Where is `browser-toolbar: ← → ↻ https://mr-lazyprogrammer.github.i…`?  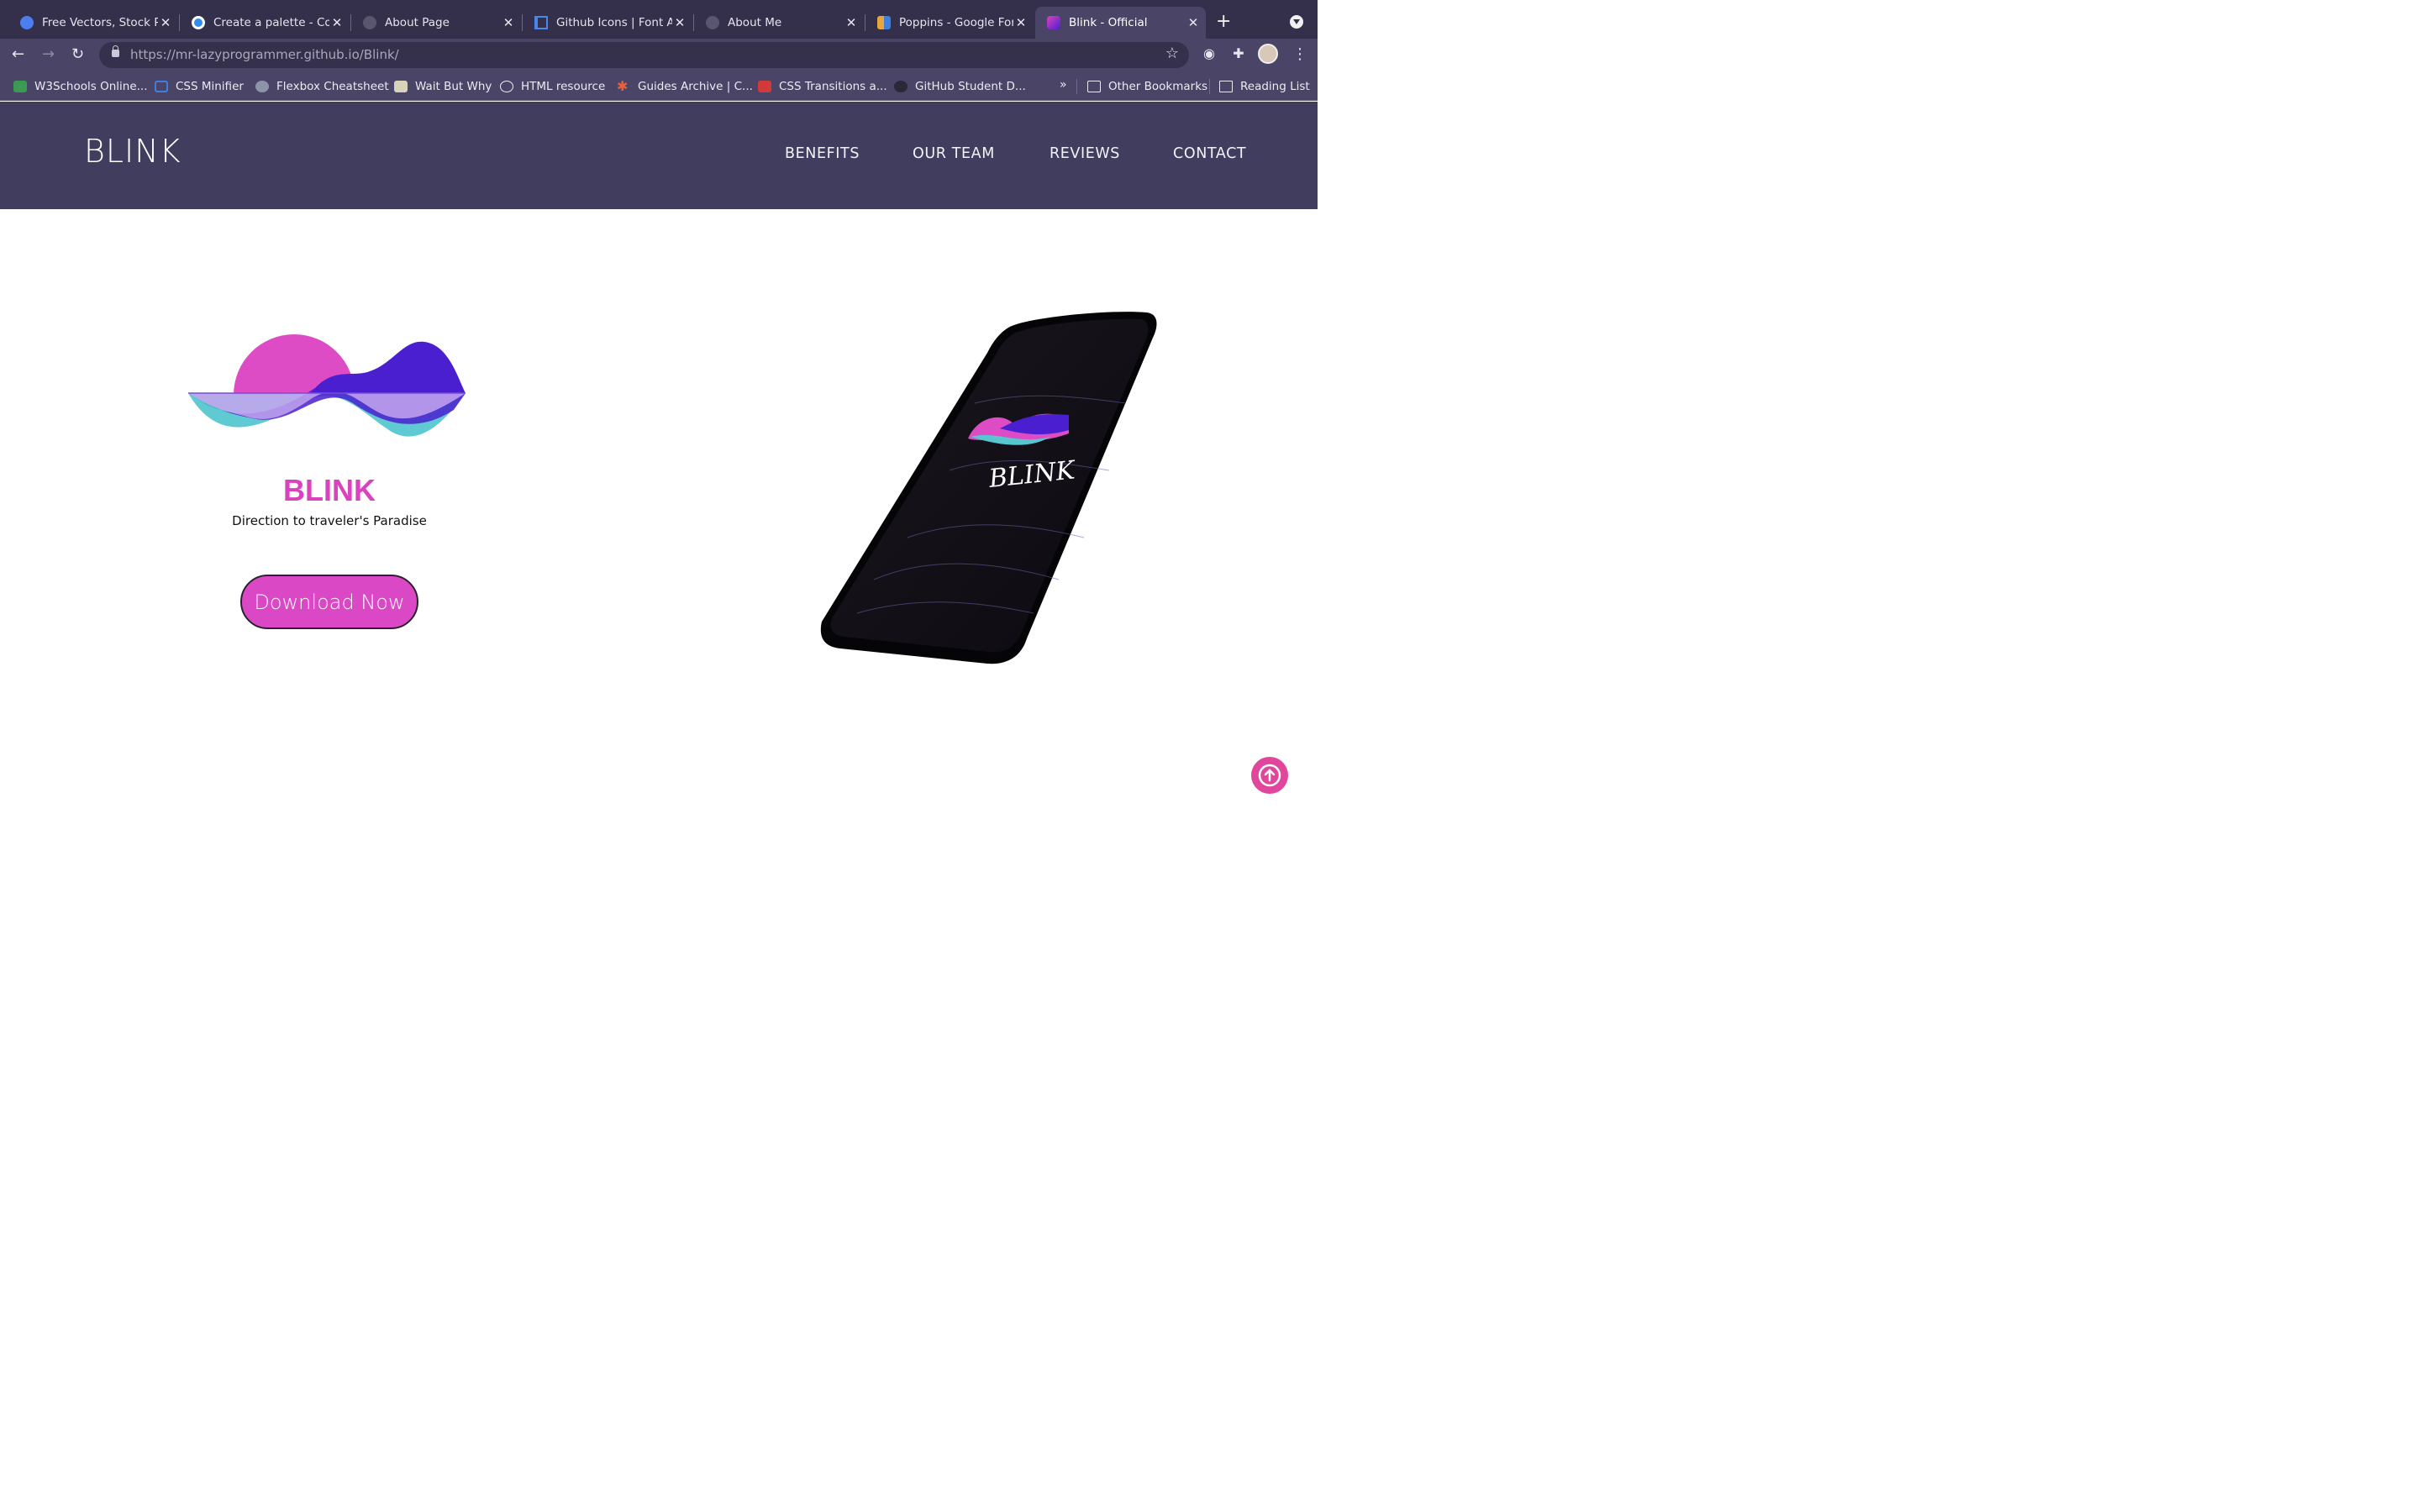
browser-toolbar: ← → ↻ https://mr-lazyprogrammer.github.i… is located at coordinates (659, 55).